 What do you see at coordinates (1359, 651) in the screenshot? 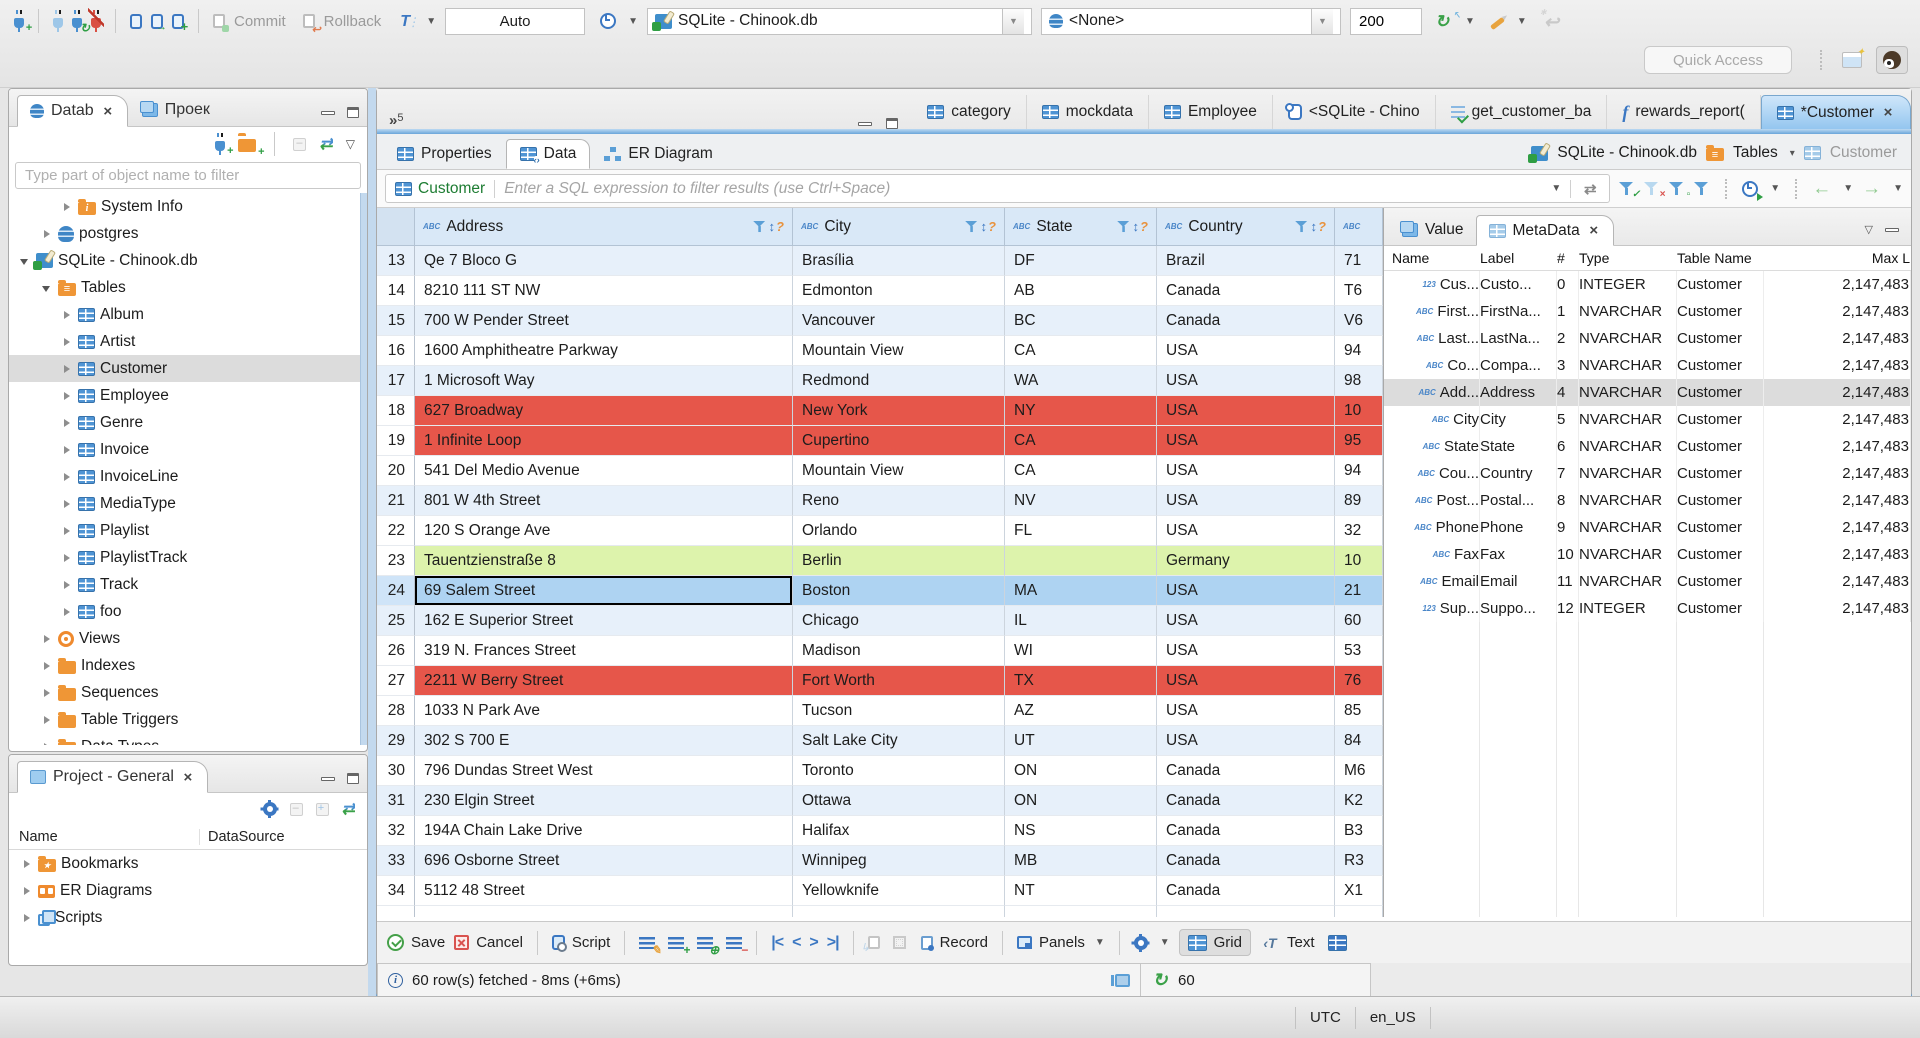
I see `postalcode-cell: 53` at bounding box center [1359, 651].